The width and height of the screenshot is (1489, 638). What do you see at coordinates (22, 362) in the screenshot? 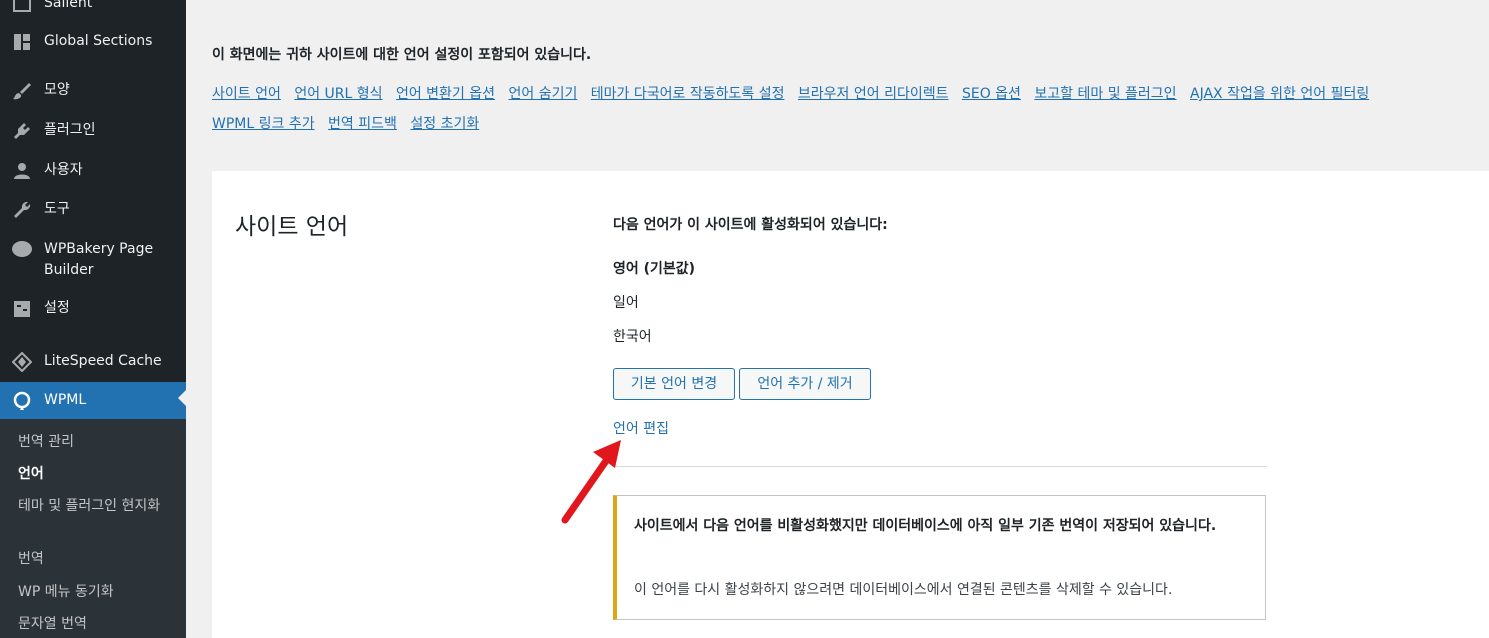
I see `litespeed-icon` at bounding box center [22, 362].